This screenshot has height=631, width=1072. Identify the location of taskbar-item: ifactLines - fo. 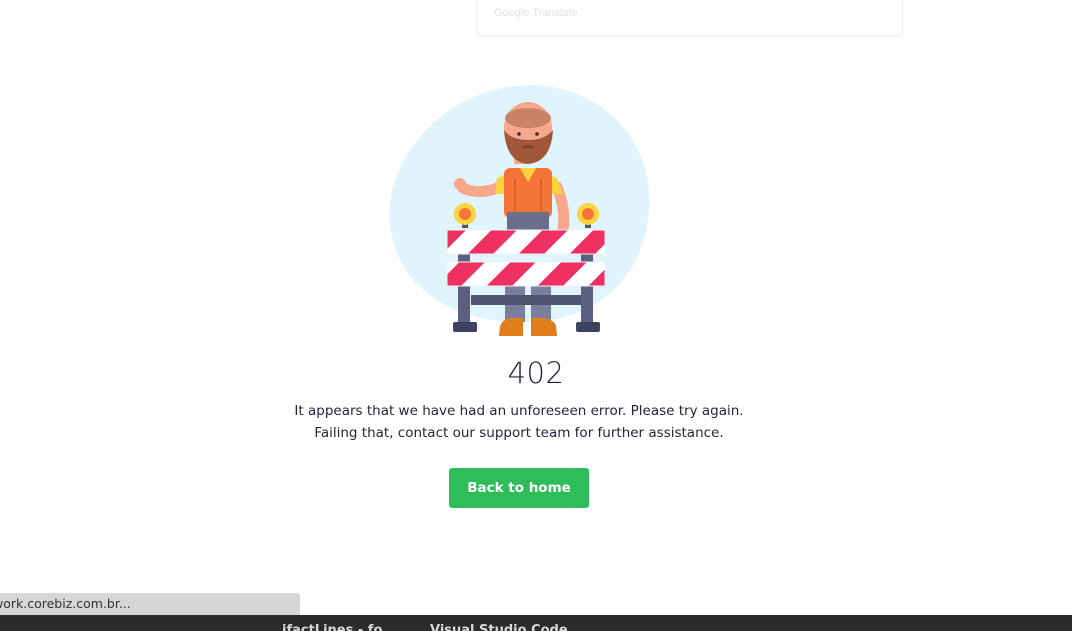
(332, 627).